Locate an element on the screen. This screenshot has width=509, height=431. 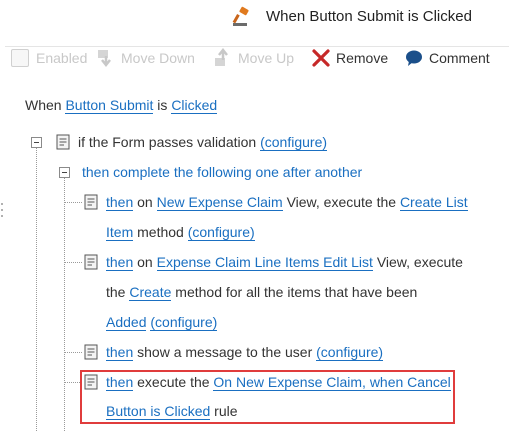
gavel-icon is located at coordinates (240, 16).